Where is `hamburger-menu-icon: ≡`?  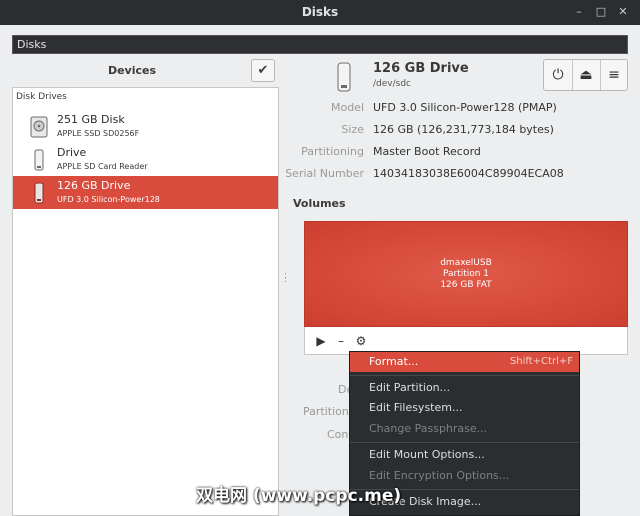
hamburger-menu-icon: ≡ is located at coordinates (614, 75).